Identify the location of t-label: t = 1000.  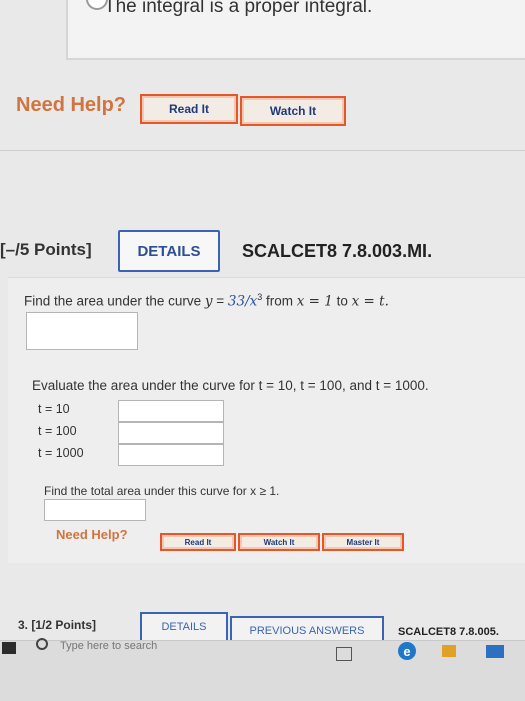
(61, 453).